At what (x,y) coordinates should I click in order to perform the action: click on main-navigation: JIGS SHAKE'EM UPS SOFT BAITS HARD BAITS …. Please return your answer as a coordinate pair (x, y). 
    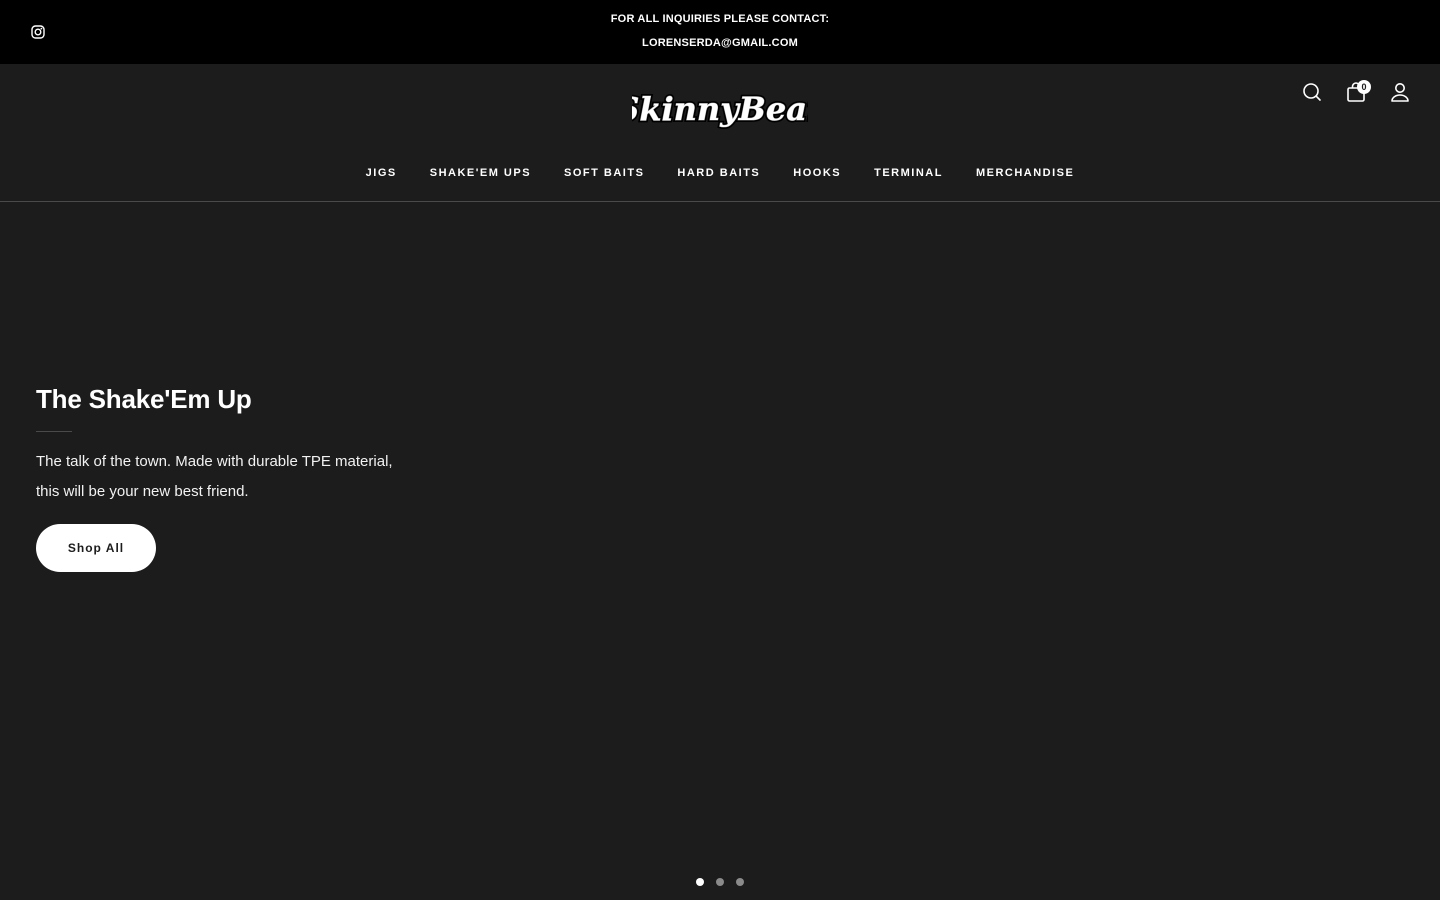
    Looking at the image, I should click on (720, 174).